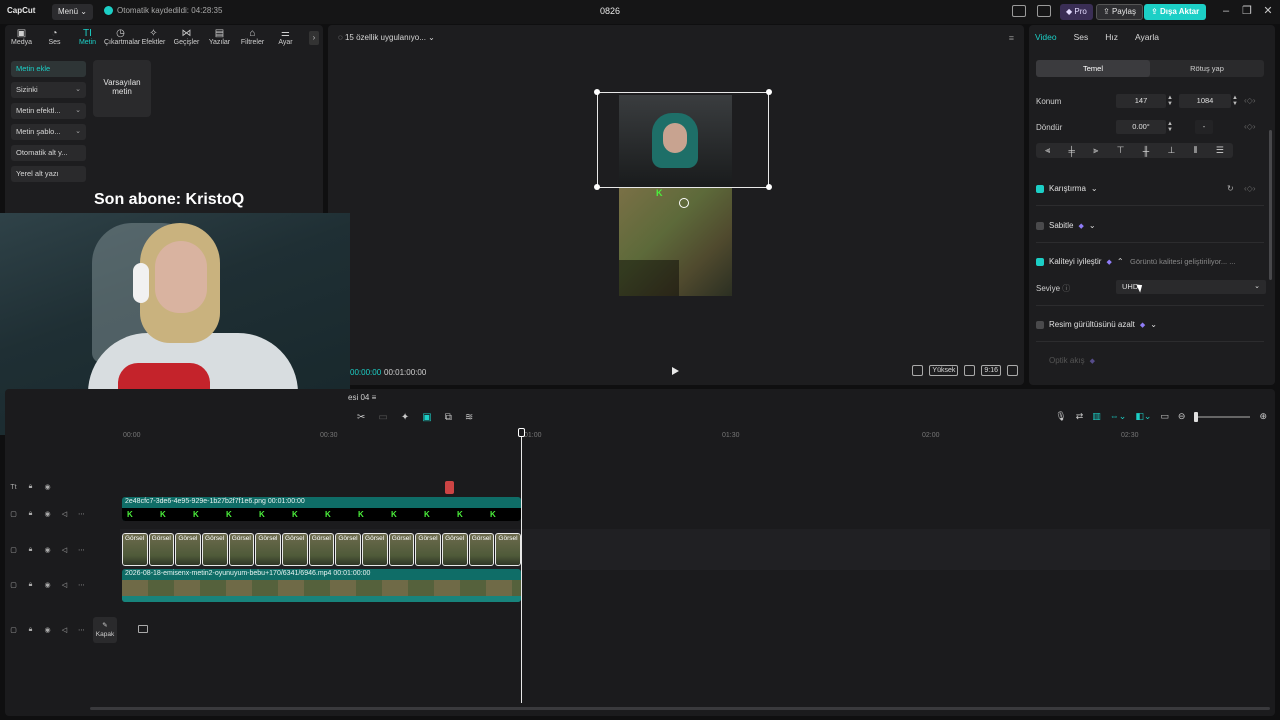 This screenshot has height=720, width=1280. Describe the element at coordinates (1096, 324) in the screenshot. I see `denoise-section: Resim gürültüsünü azalt ◆ ⌄` at that location.